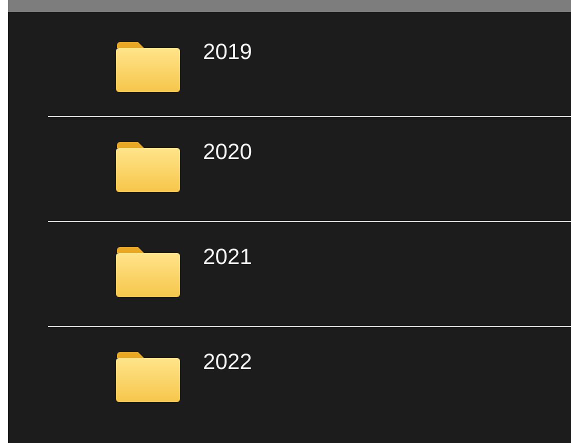 The height and width of the screenshot is (443, 571). What do you see at coordinates (227, 257) in the screenshot?
I see `folder-name: 2021` at bounding box center [227, 257].